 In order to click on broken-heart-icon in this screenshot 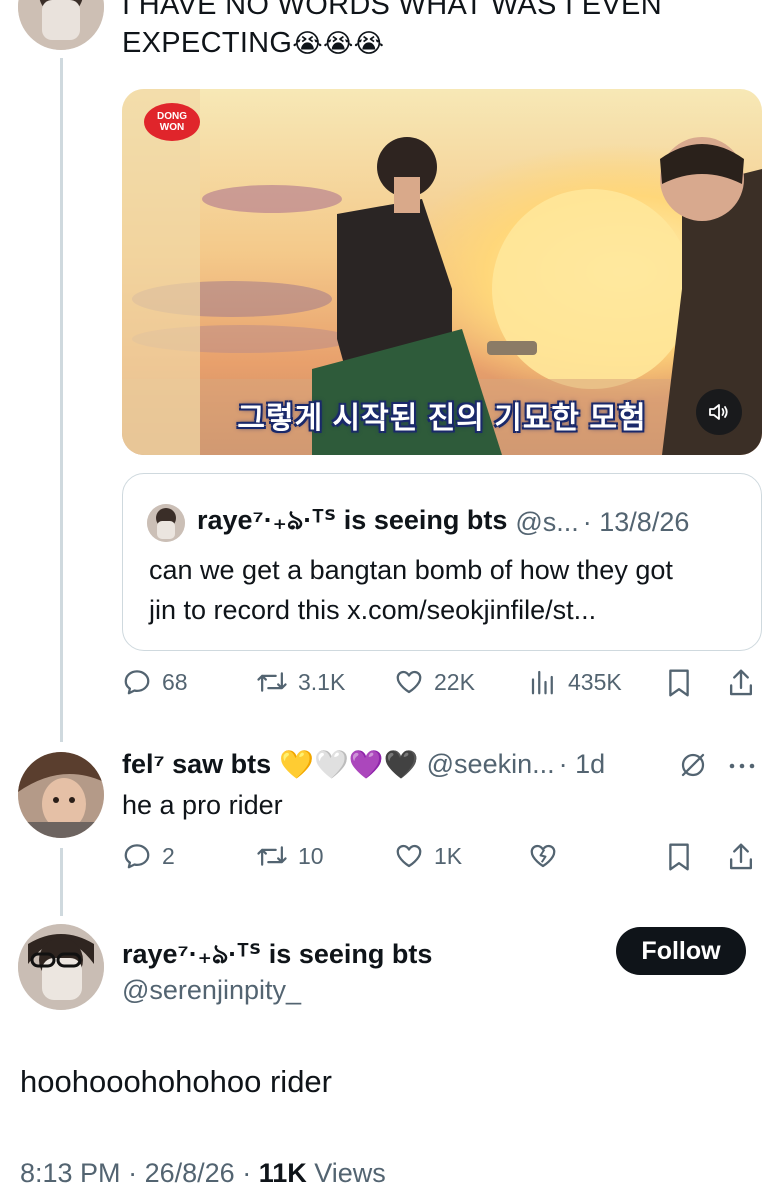, I will do `click(543, 856)`.